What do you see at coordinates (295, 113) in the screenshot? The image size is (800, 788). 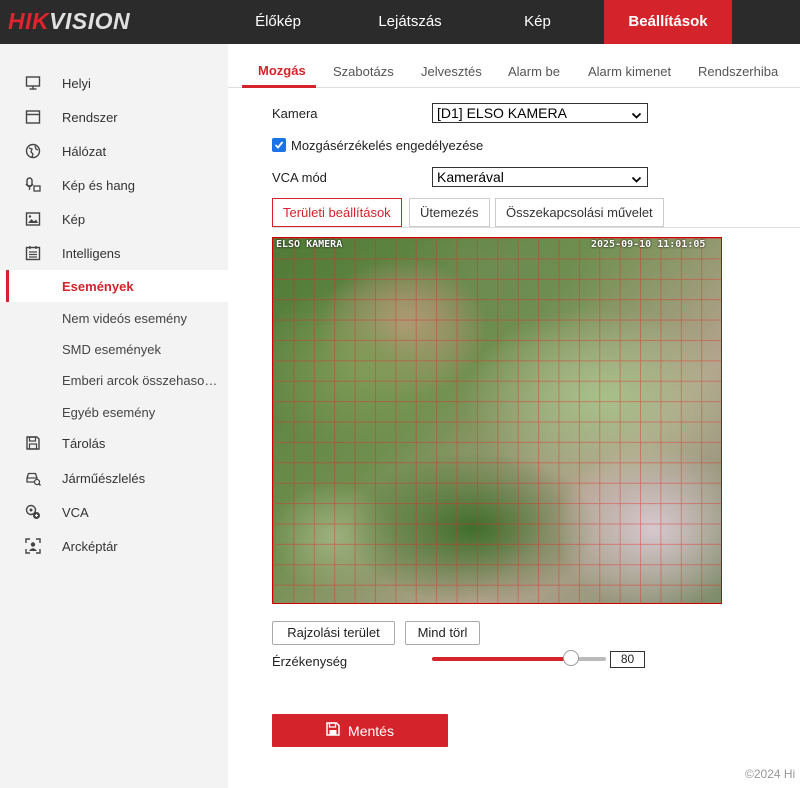 I see `camera-label: Kamera` at bounding box center [295, 113].